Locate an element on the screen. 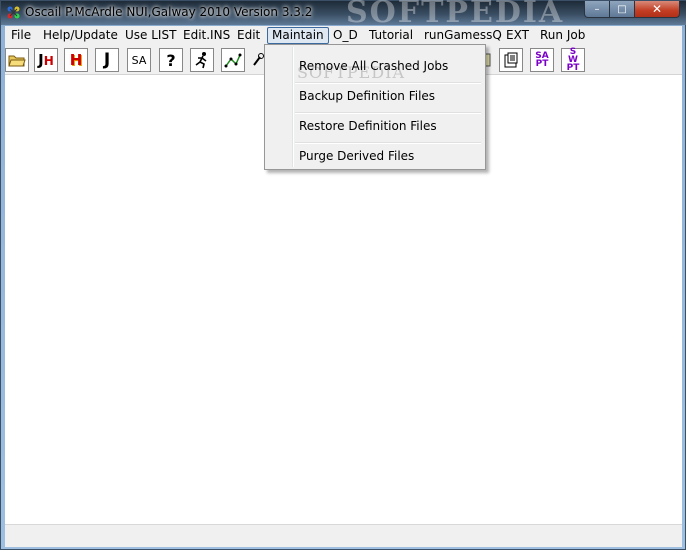 The image size is (686, 550). properties-button is located at coordinates (511, 60).